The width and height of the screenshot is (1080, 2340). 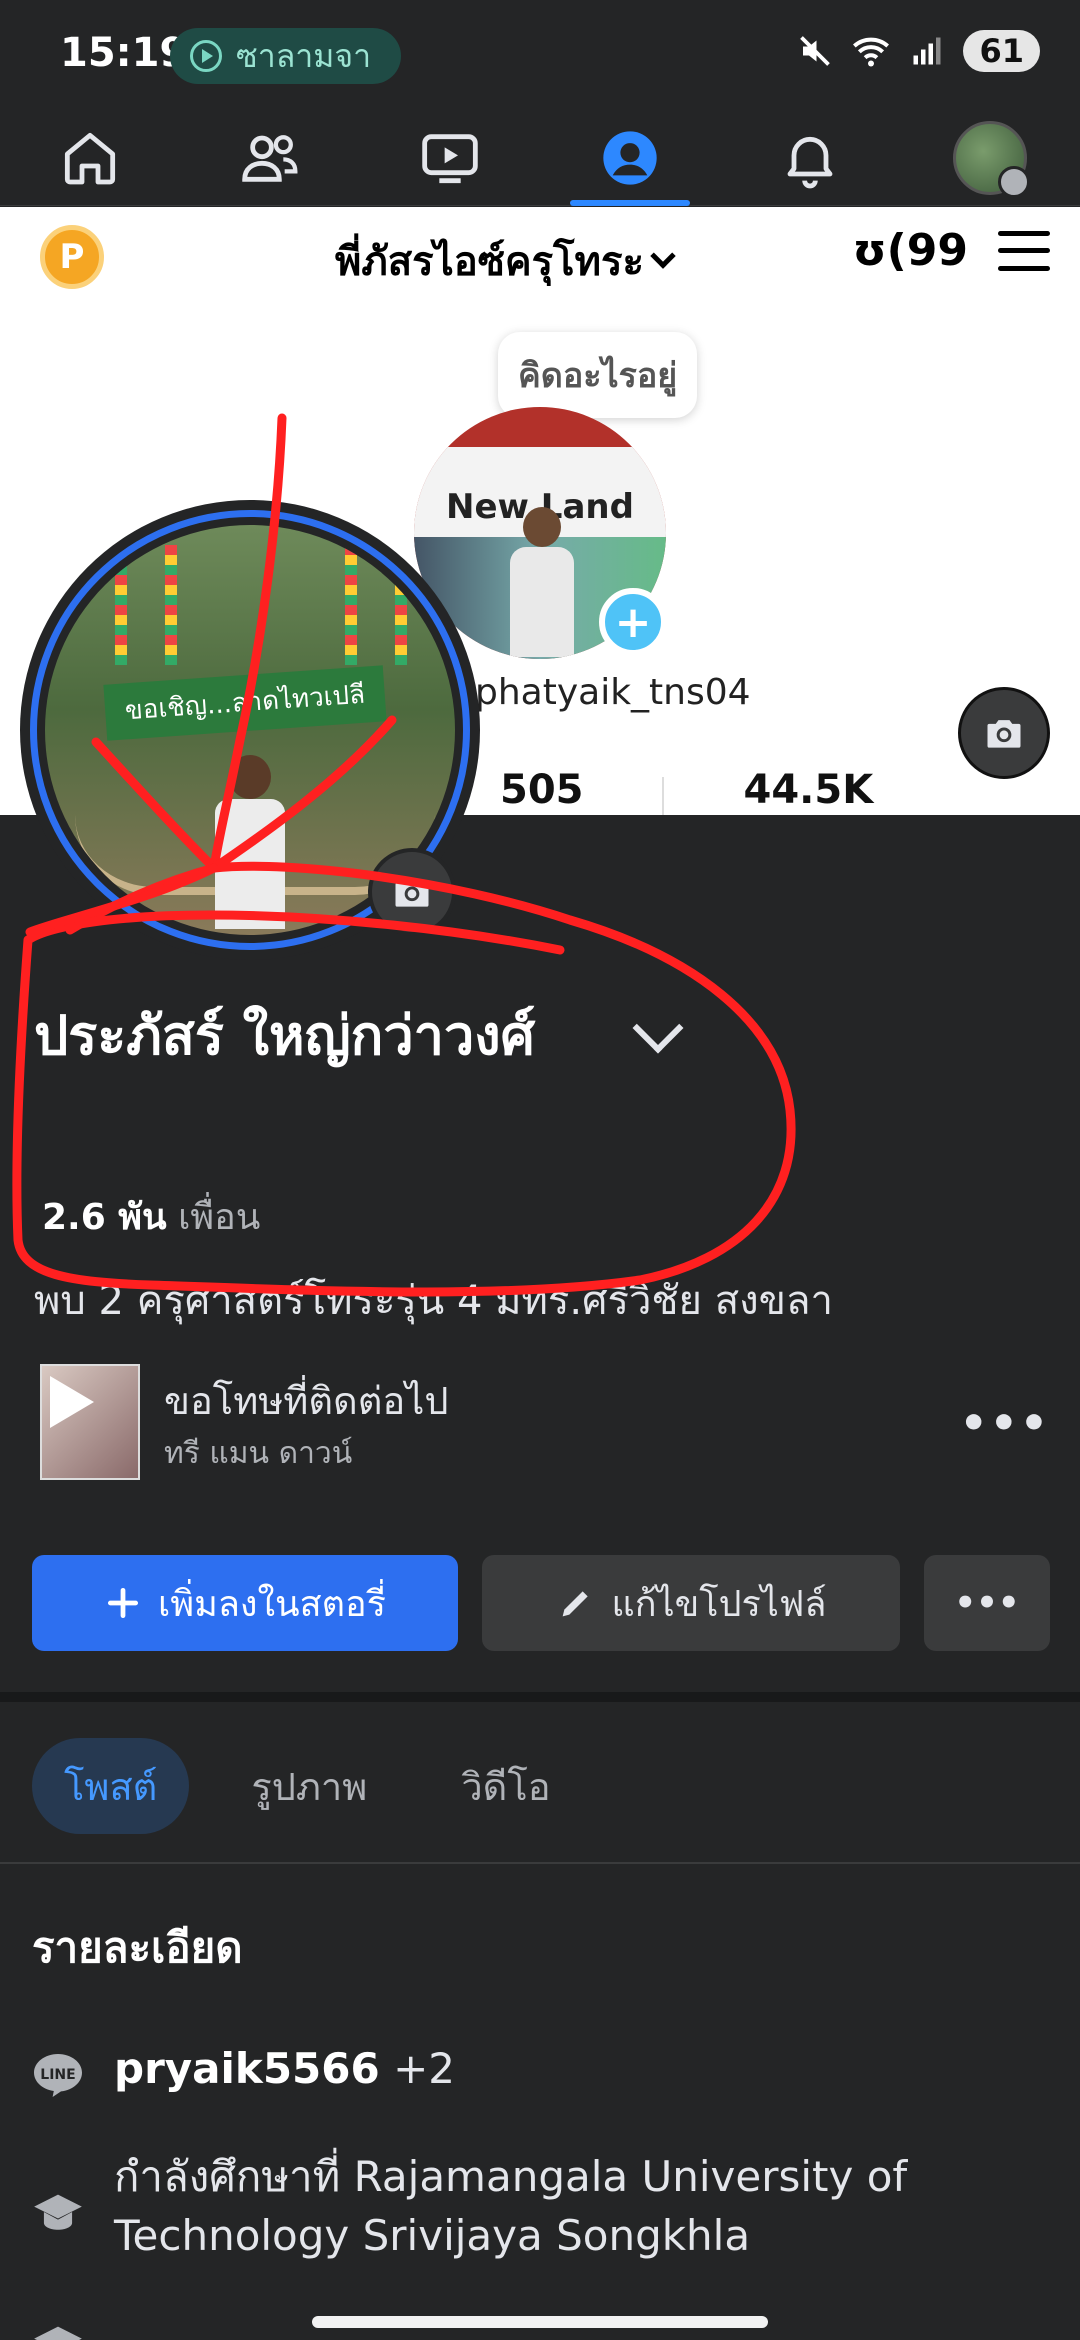 What do you see at coordinates (219, 1217) in the screenshot?
I see `friends-label: เพื่อน` at bounding box center [219, 1217].